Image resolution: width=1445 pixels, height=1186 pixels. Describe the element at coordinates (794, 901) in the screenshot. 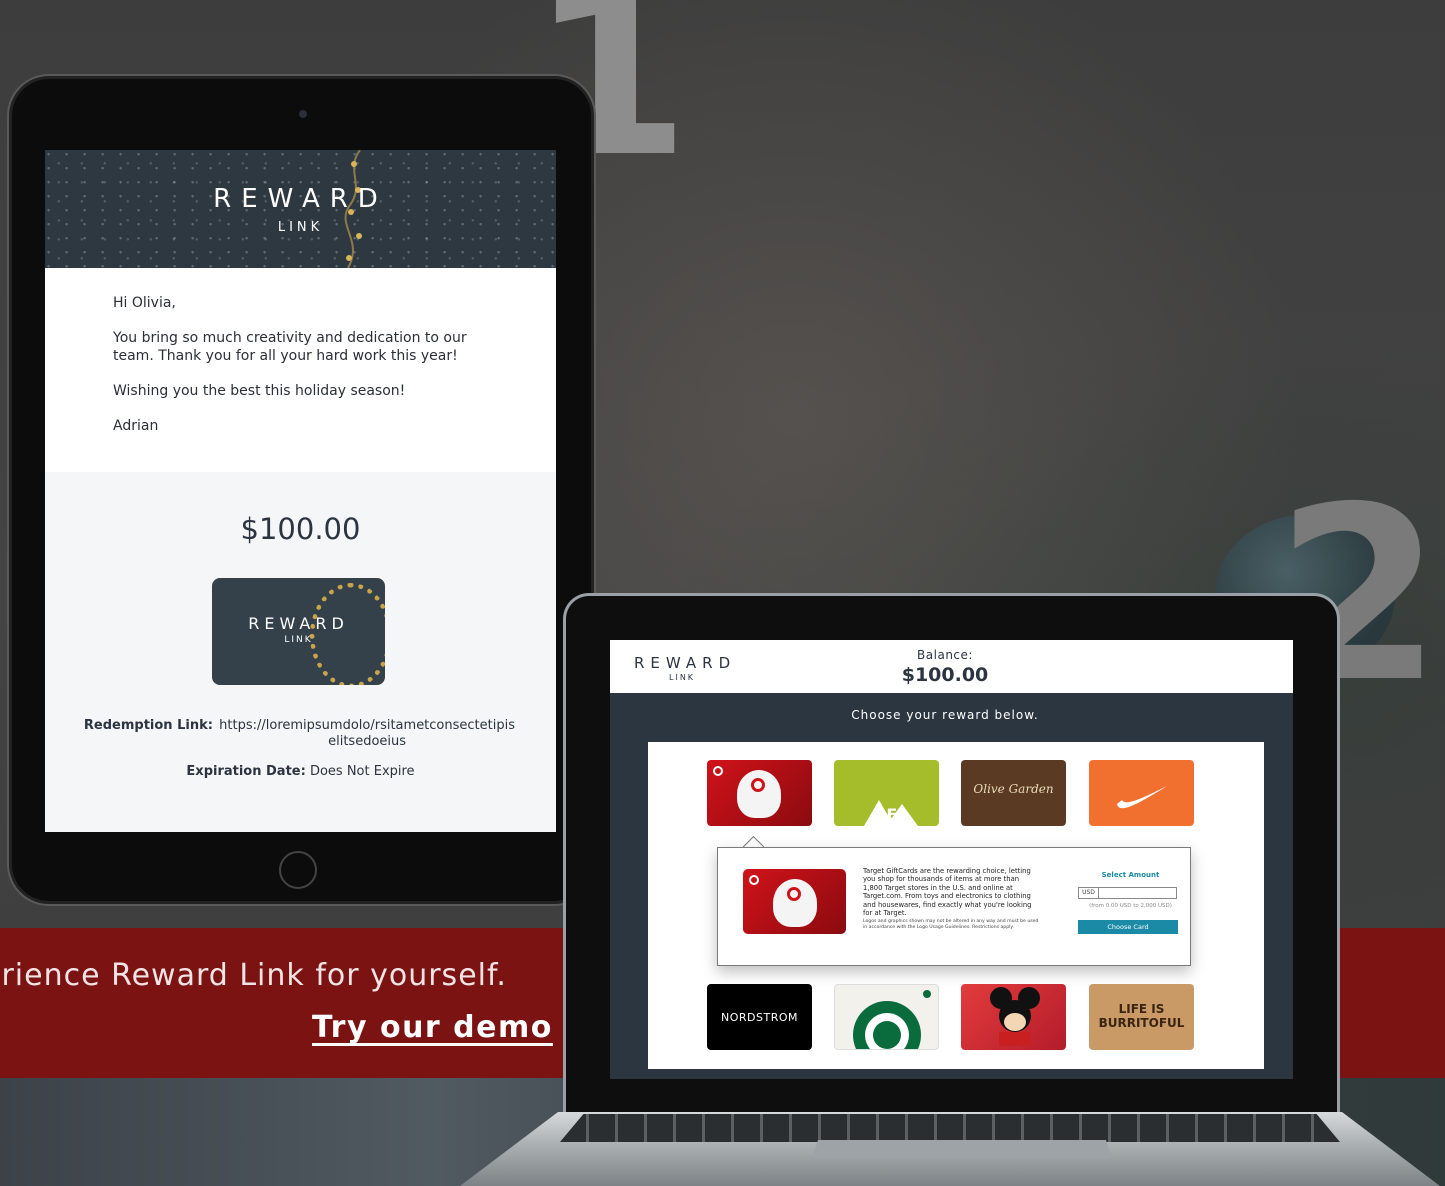

I see `target-card-preview` at that location.